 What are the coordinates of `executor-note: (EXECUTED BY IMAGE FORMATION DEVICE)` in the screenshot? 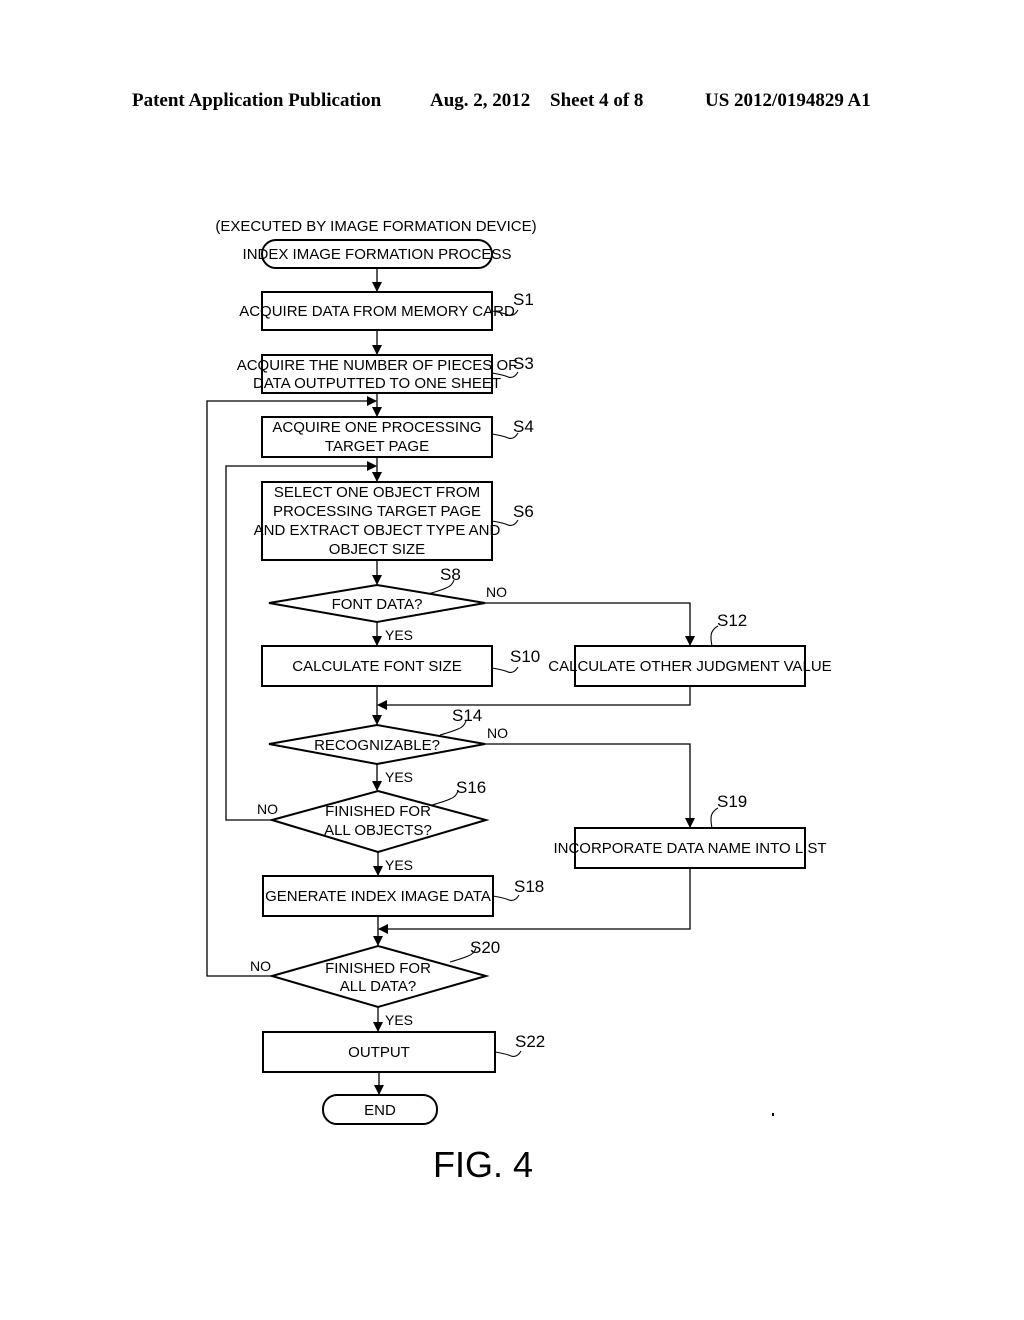 It's located at (375, 226).